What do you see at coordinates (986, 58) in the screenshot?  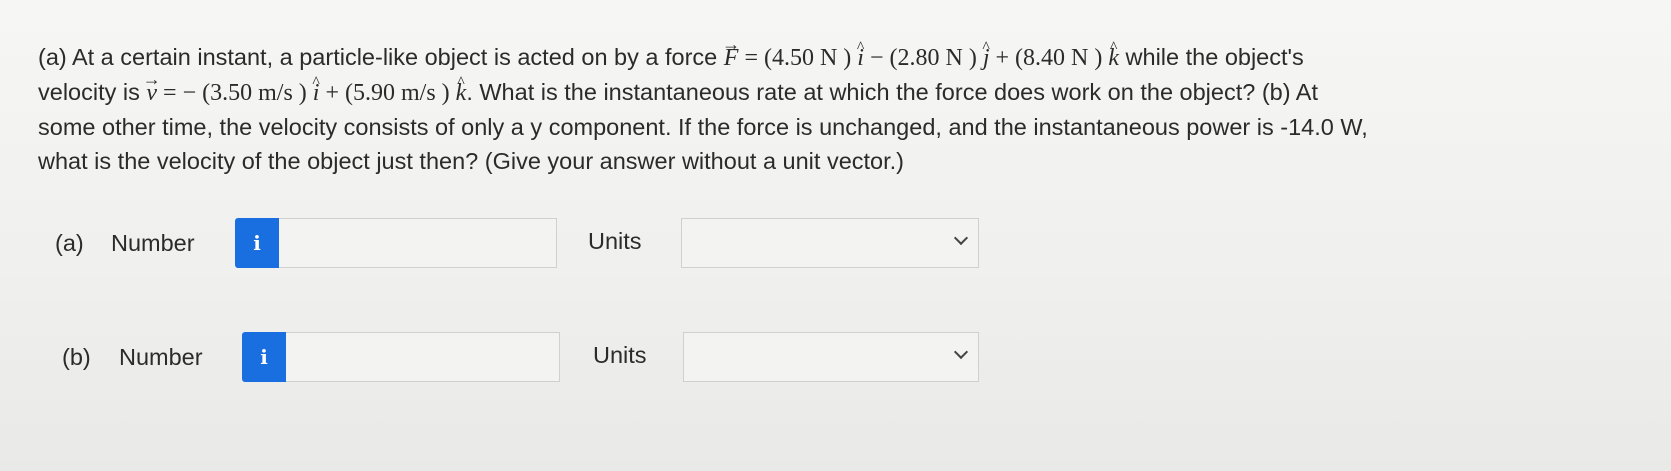 I see `unit-j-hat: j` at bounding box center [986, 58].